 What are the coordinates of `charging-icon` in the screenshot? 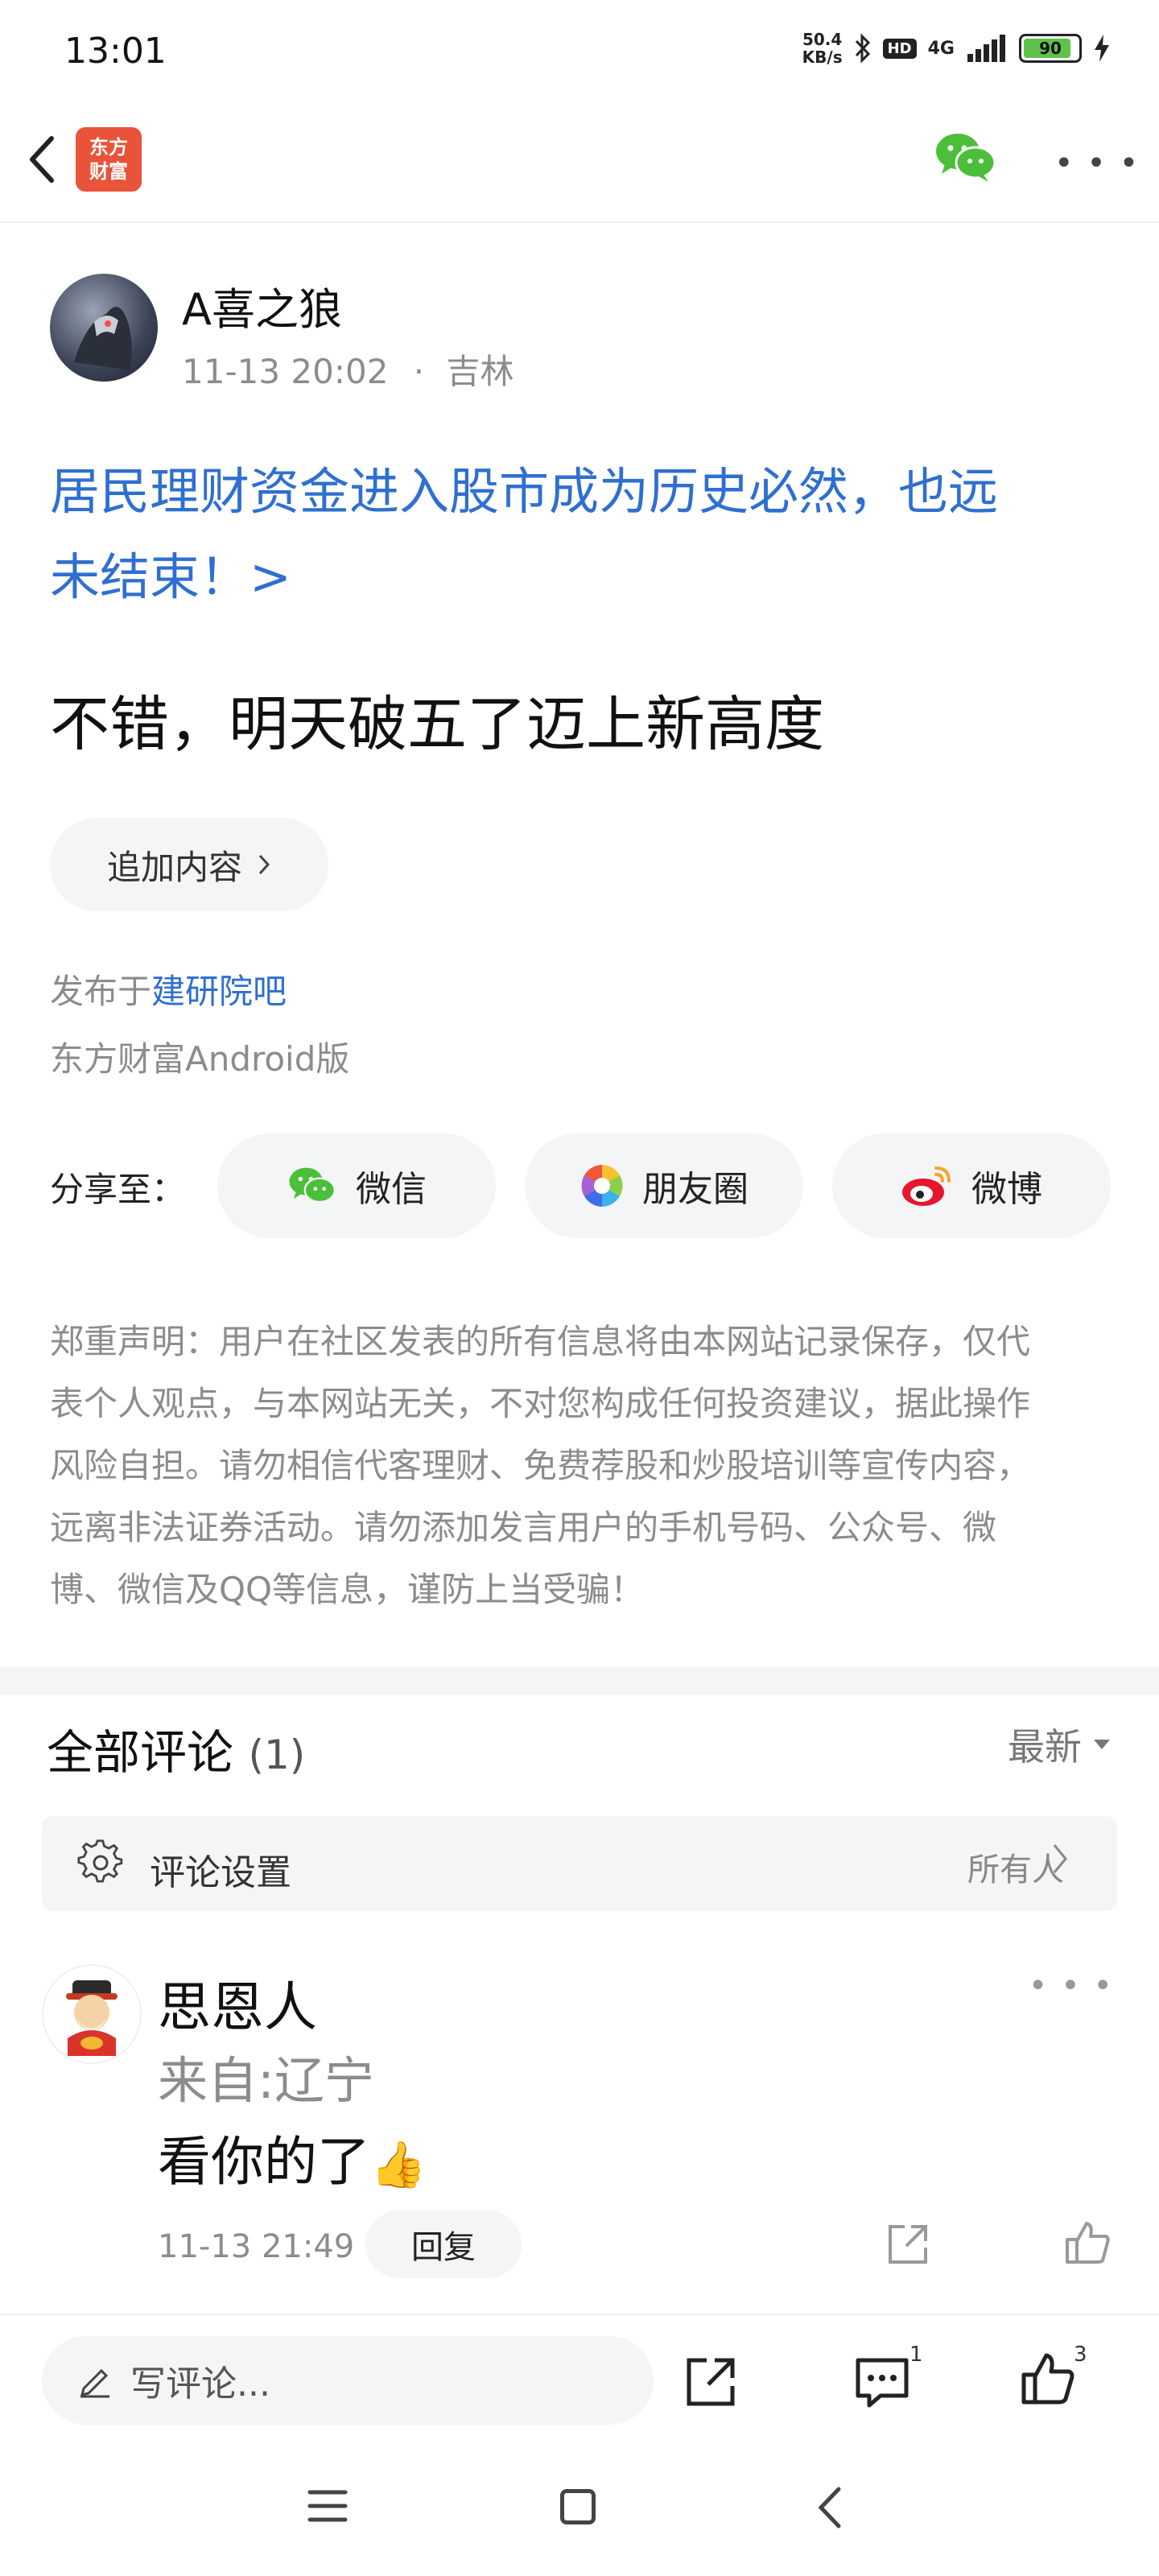 It's located at (1102, 48).